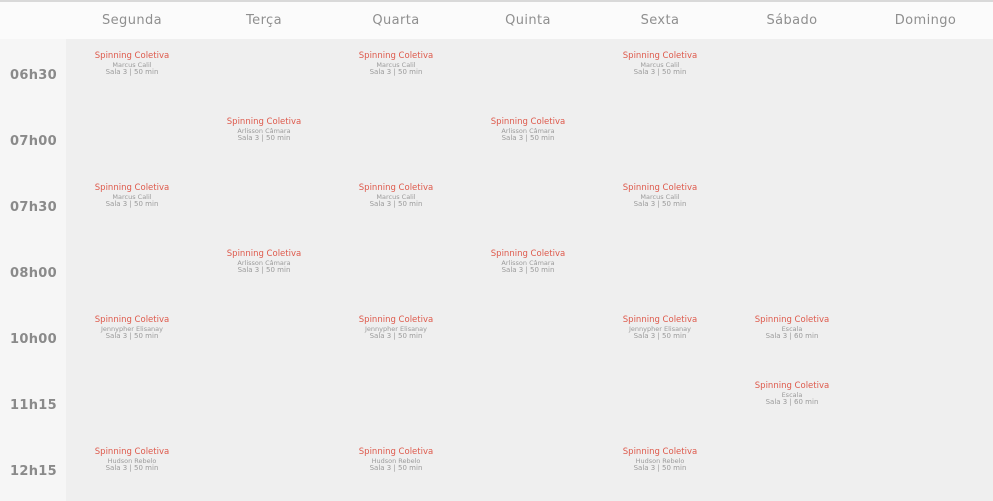 The width and height of the screenshot is (993, 501). Describe the element at coordinates (33, 204) in the screenshot. I see `time-label: 07h30` at that location.